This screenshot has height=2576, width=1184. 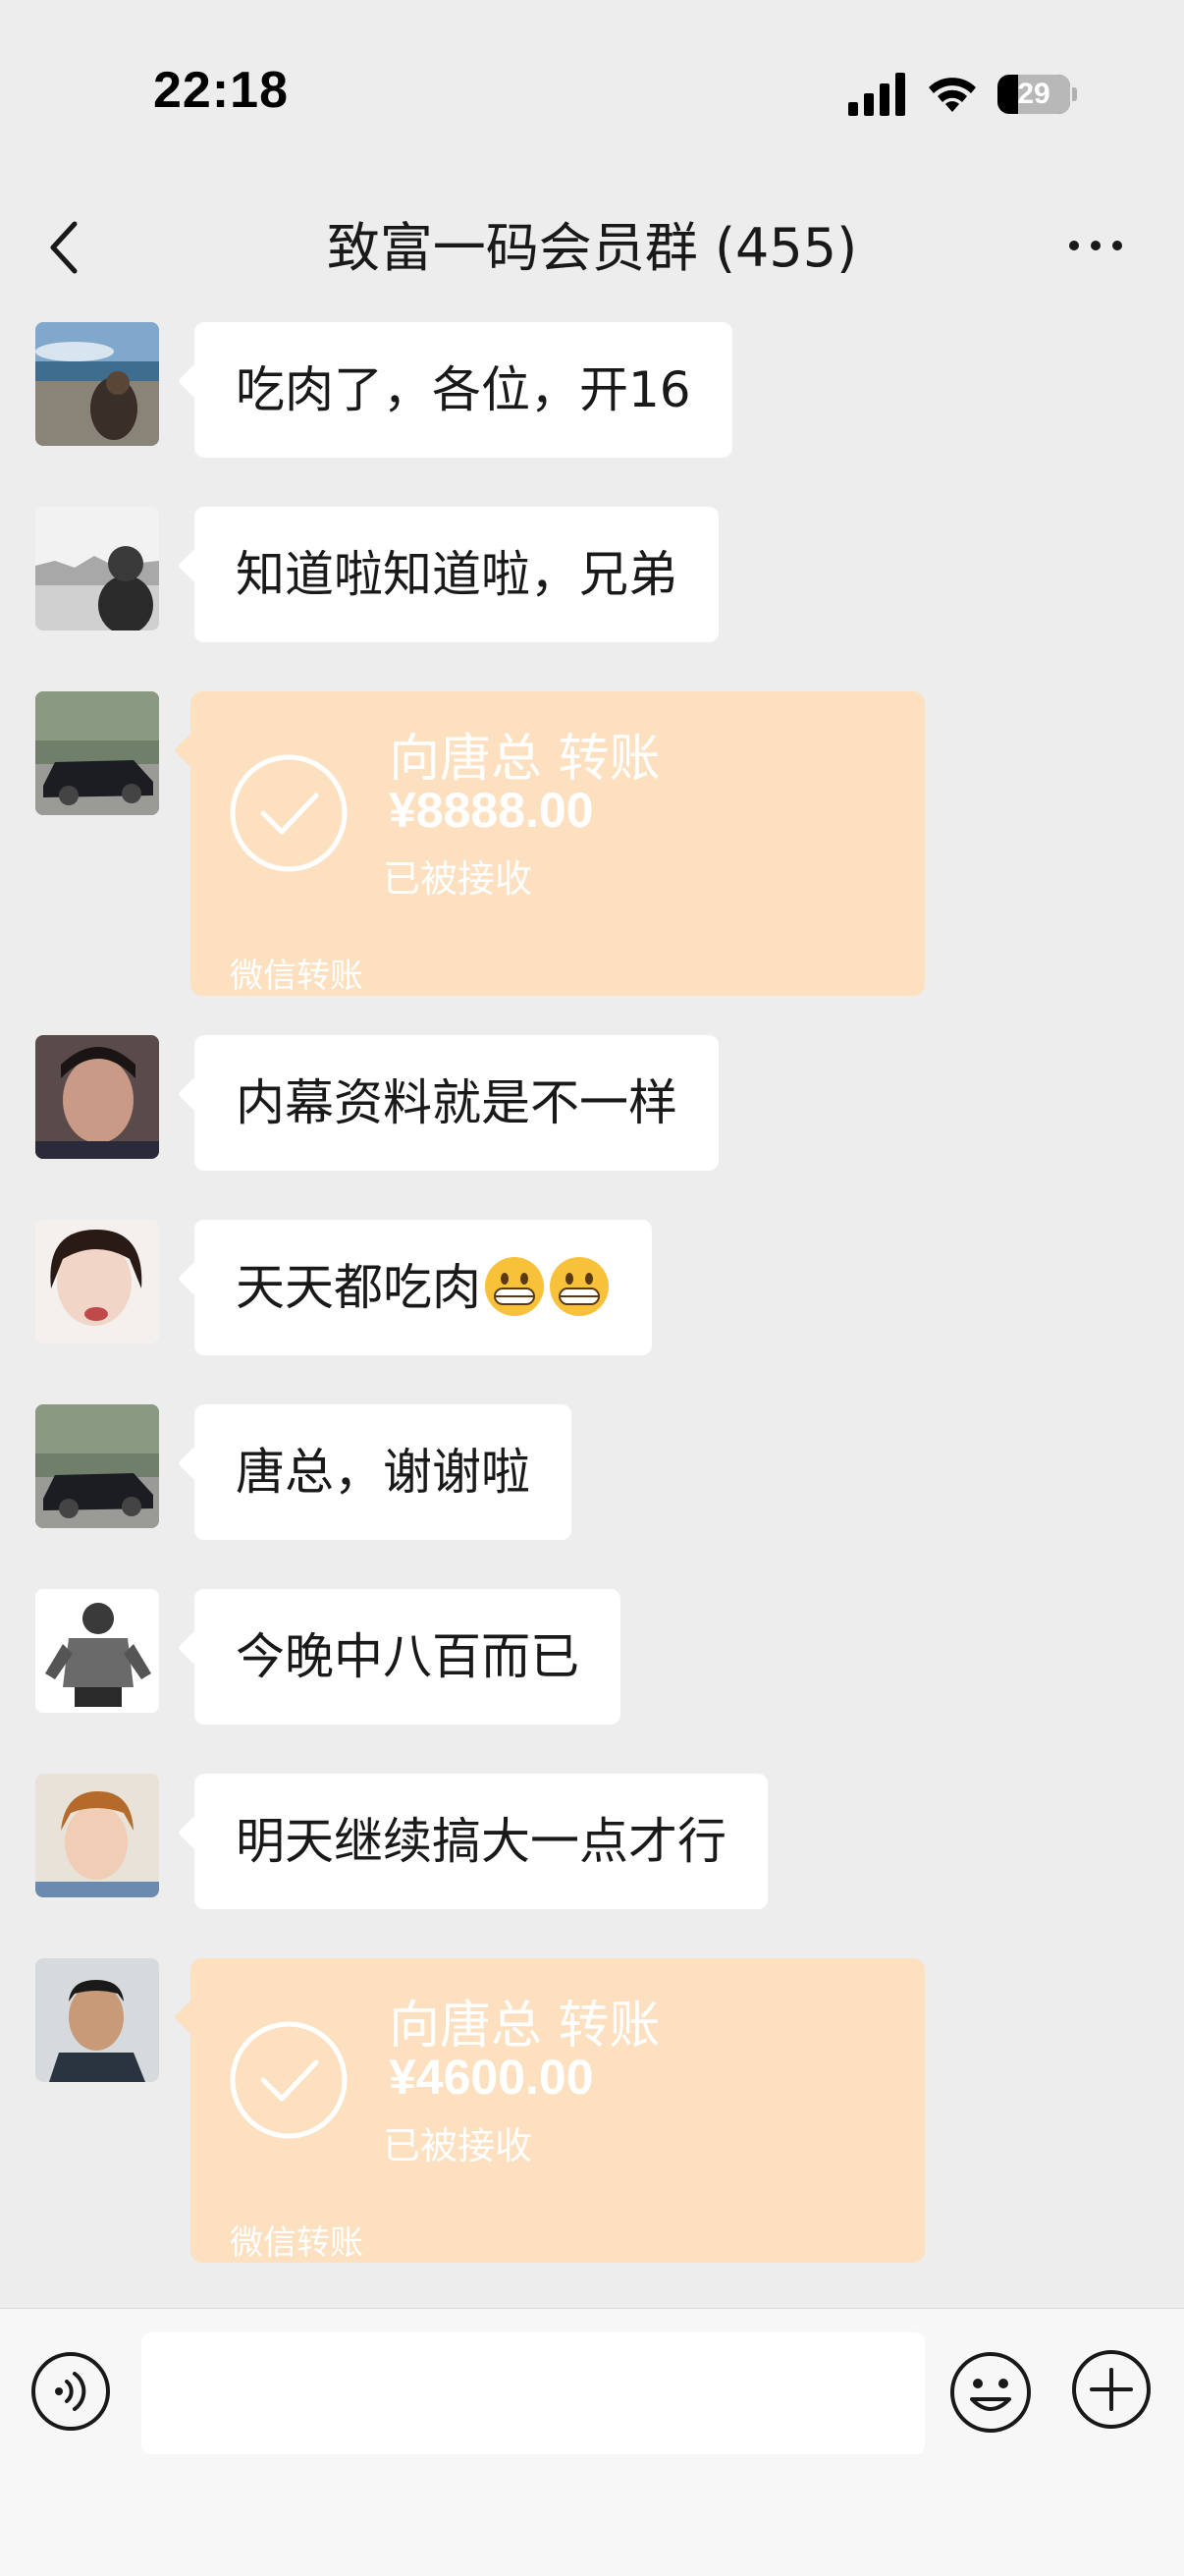 I want to click on transfer-card: 向唐总 转账 ¥4600.00 已被接收 微信转账, so click(x=557, y=2110).